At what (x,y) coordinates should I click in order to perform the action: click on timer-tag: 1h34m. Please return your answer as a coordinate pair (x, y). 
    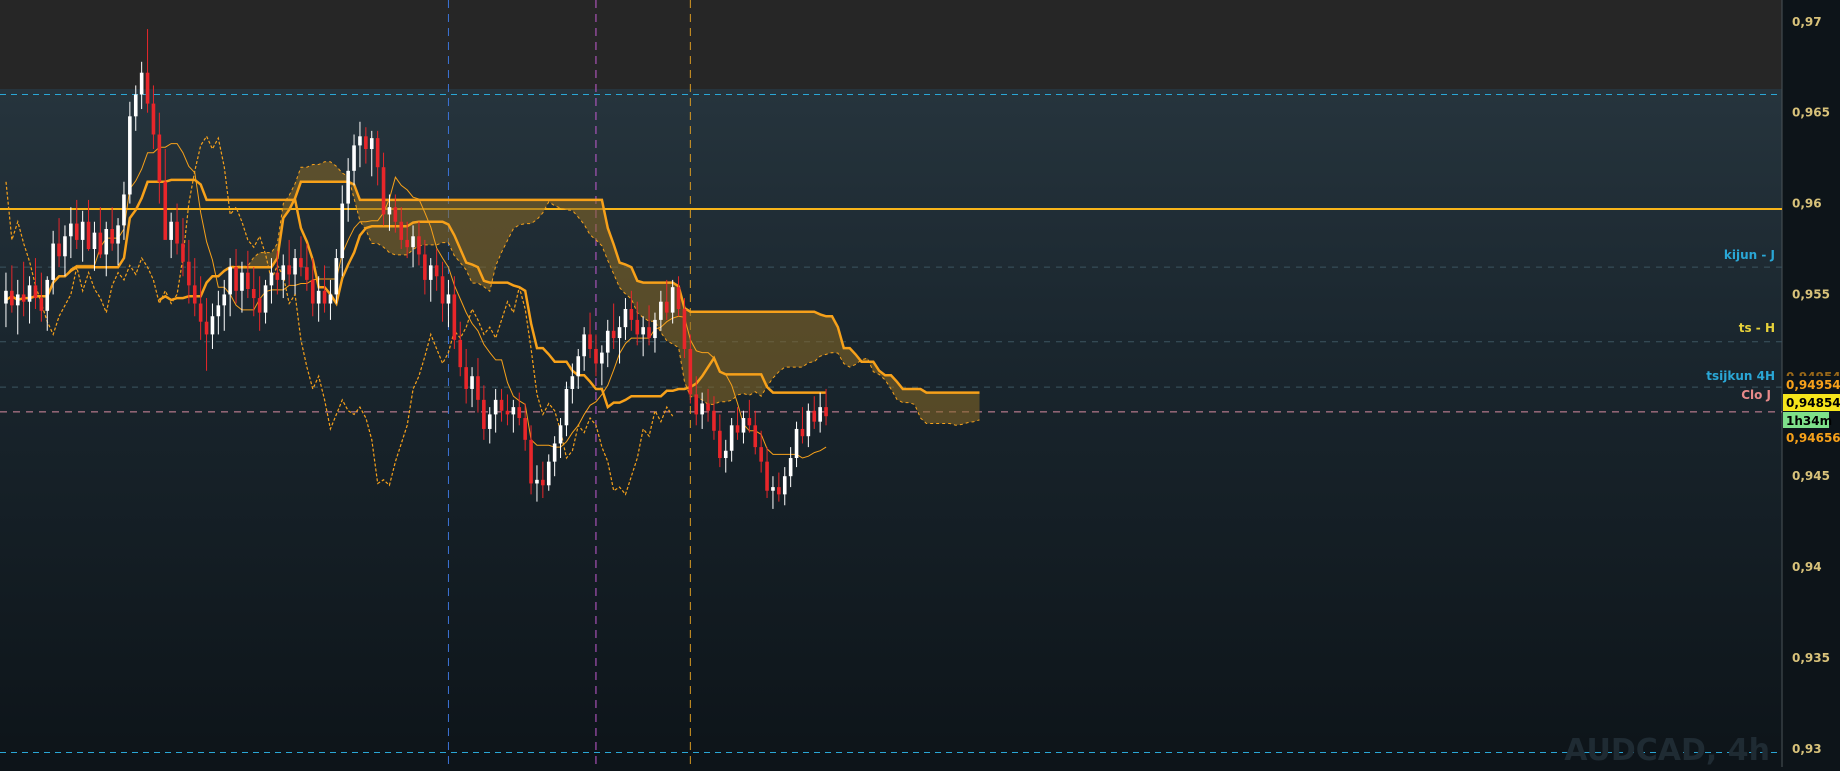
    Looking at the image, I should click on (1809, 421).